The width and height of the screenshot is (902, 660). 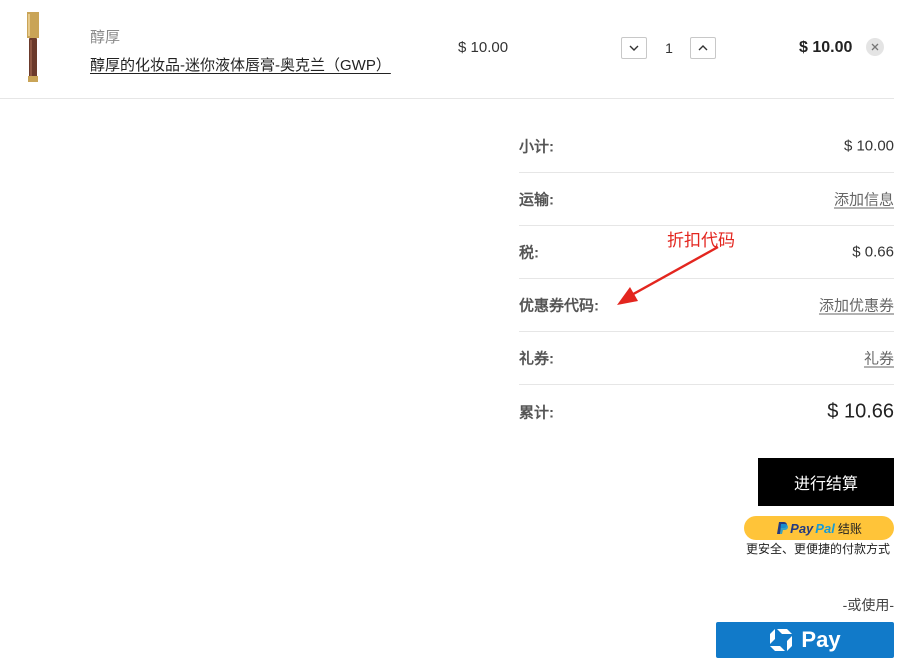 I want to click on checkout-button: 进行结算, so click(x=826, y=482).